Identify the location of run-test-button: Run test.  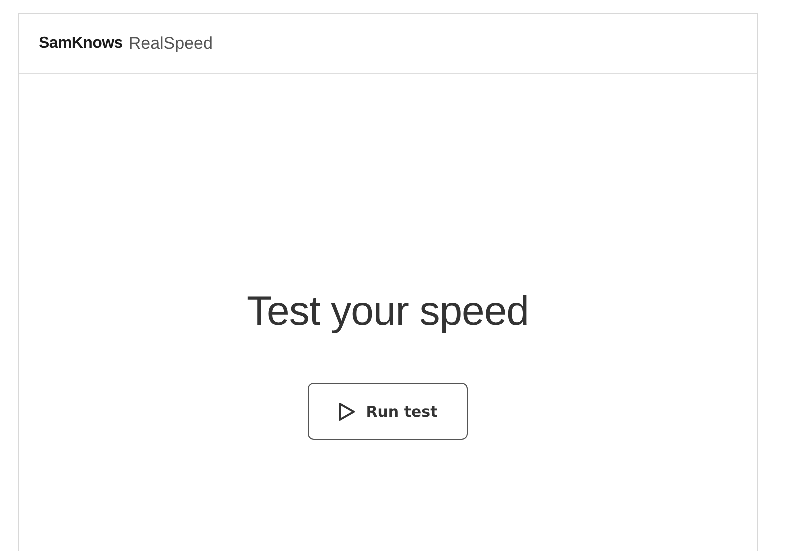
(388, 411).